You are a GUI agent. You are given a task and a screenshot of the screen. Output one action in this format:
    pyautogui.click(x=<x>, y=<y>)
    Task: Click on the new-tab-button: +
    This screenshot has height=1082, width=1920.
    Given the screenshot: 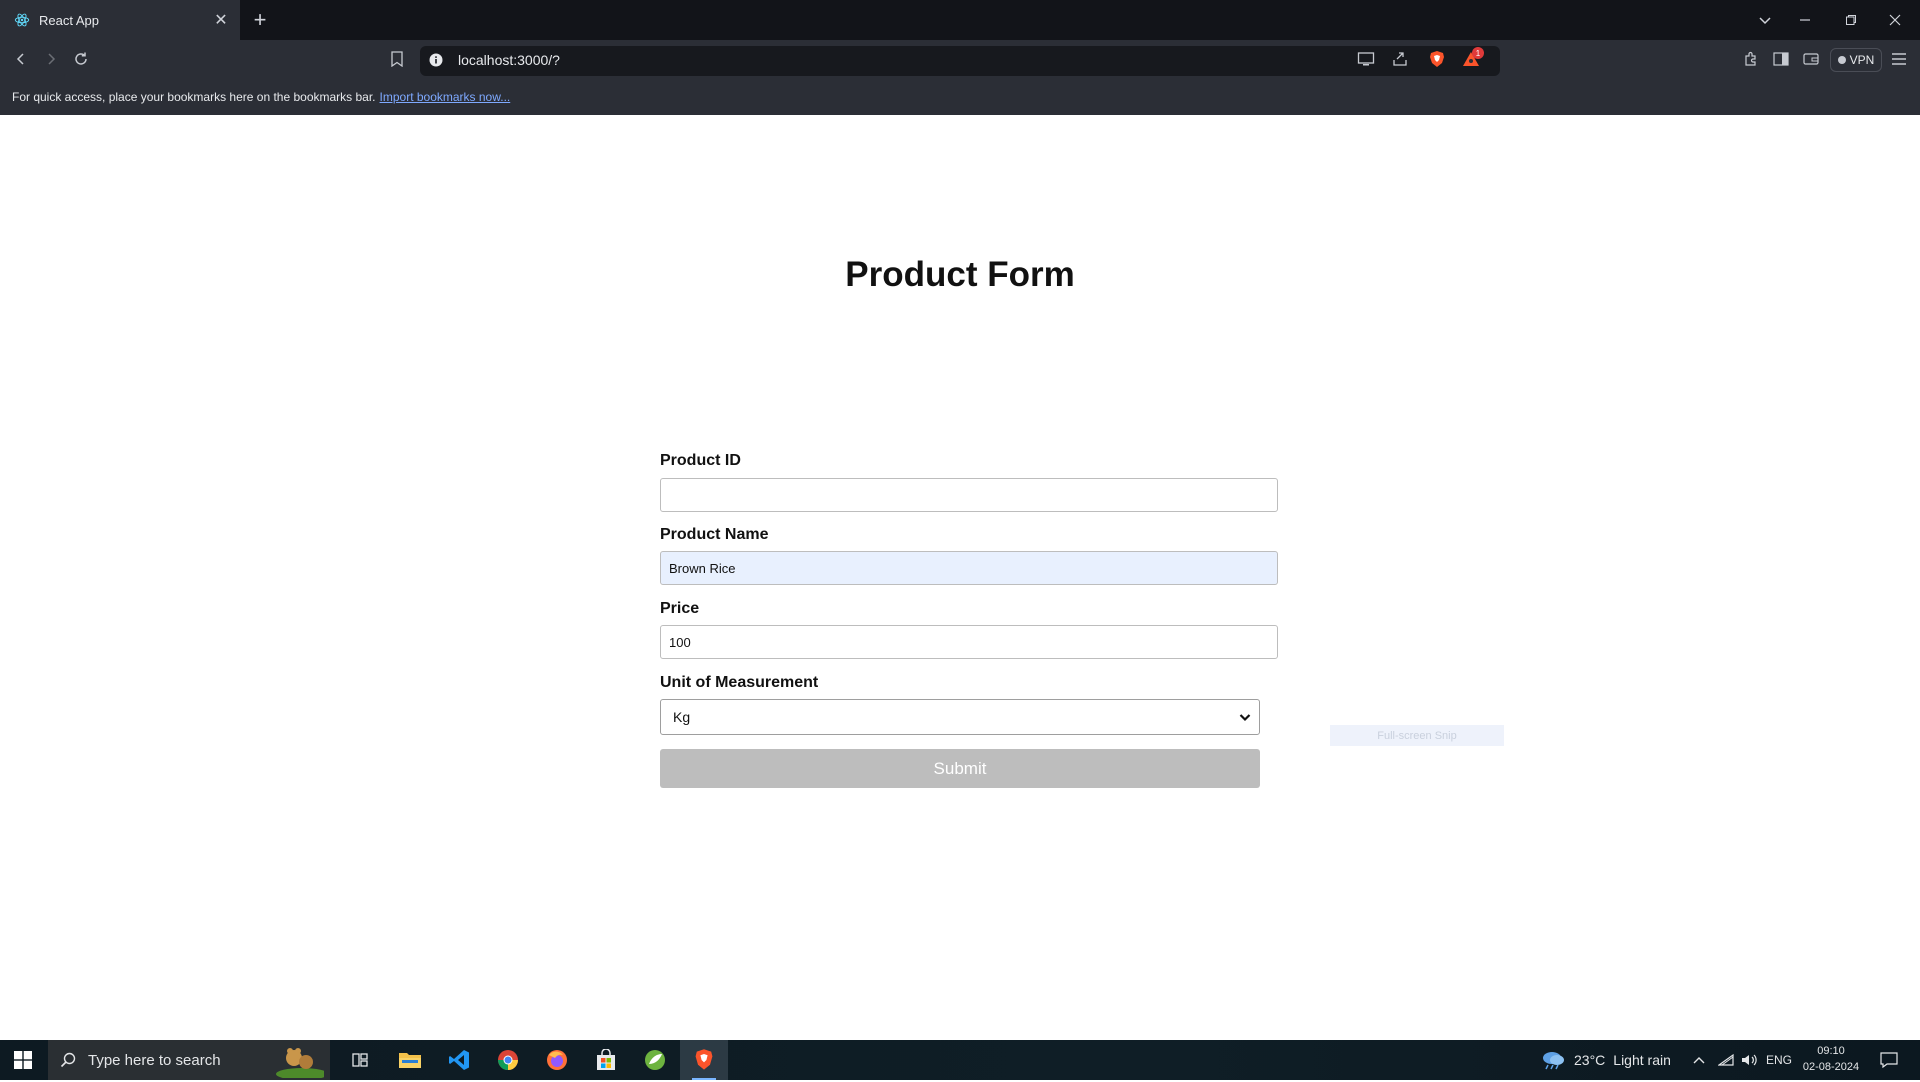 What is the action you would take?
    pyautogui.click(x=260, y=19)
    